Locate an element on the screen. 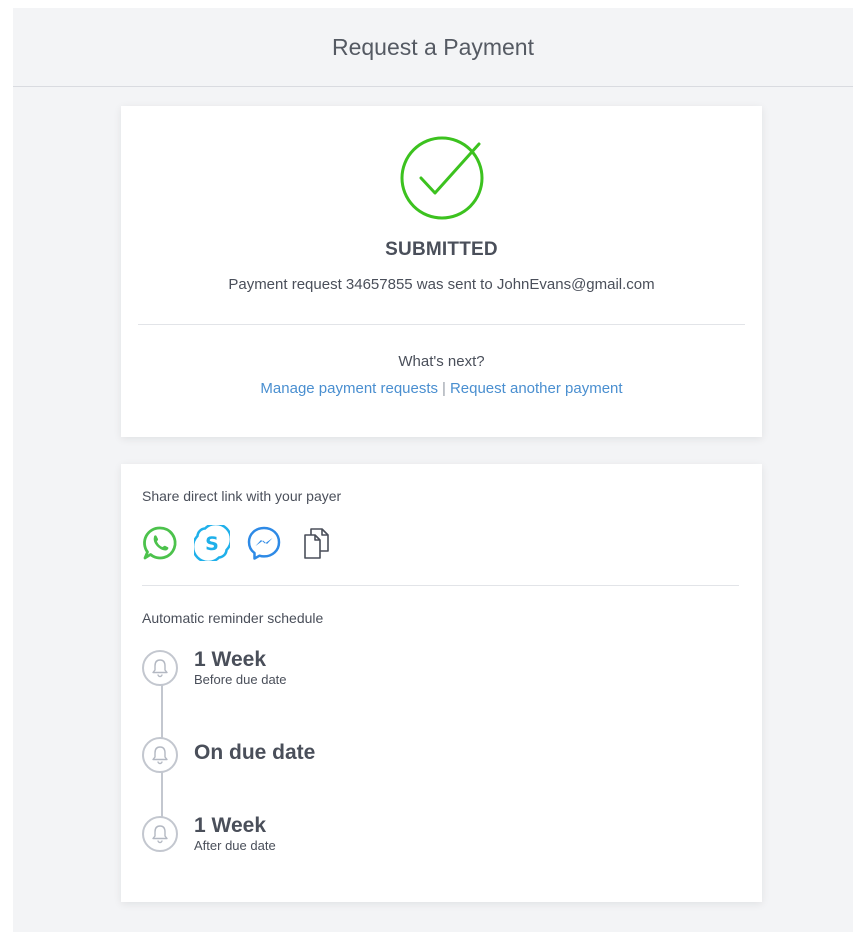  manage-payment-requests-link: Manage payment requests is located at coordinates (349, 388).